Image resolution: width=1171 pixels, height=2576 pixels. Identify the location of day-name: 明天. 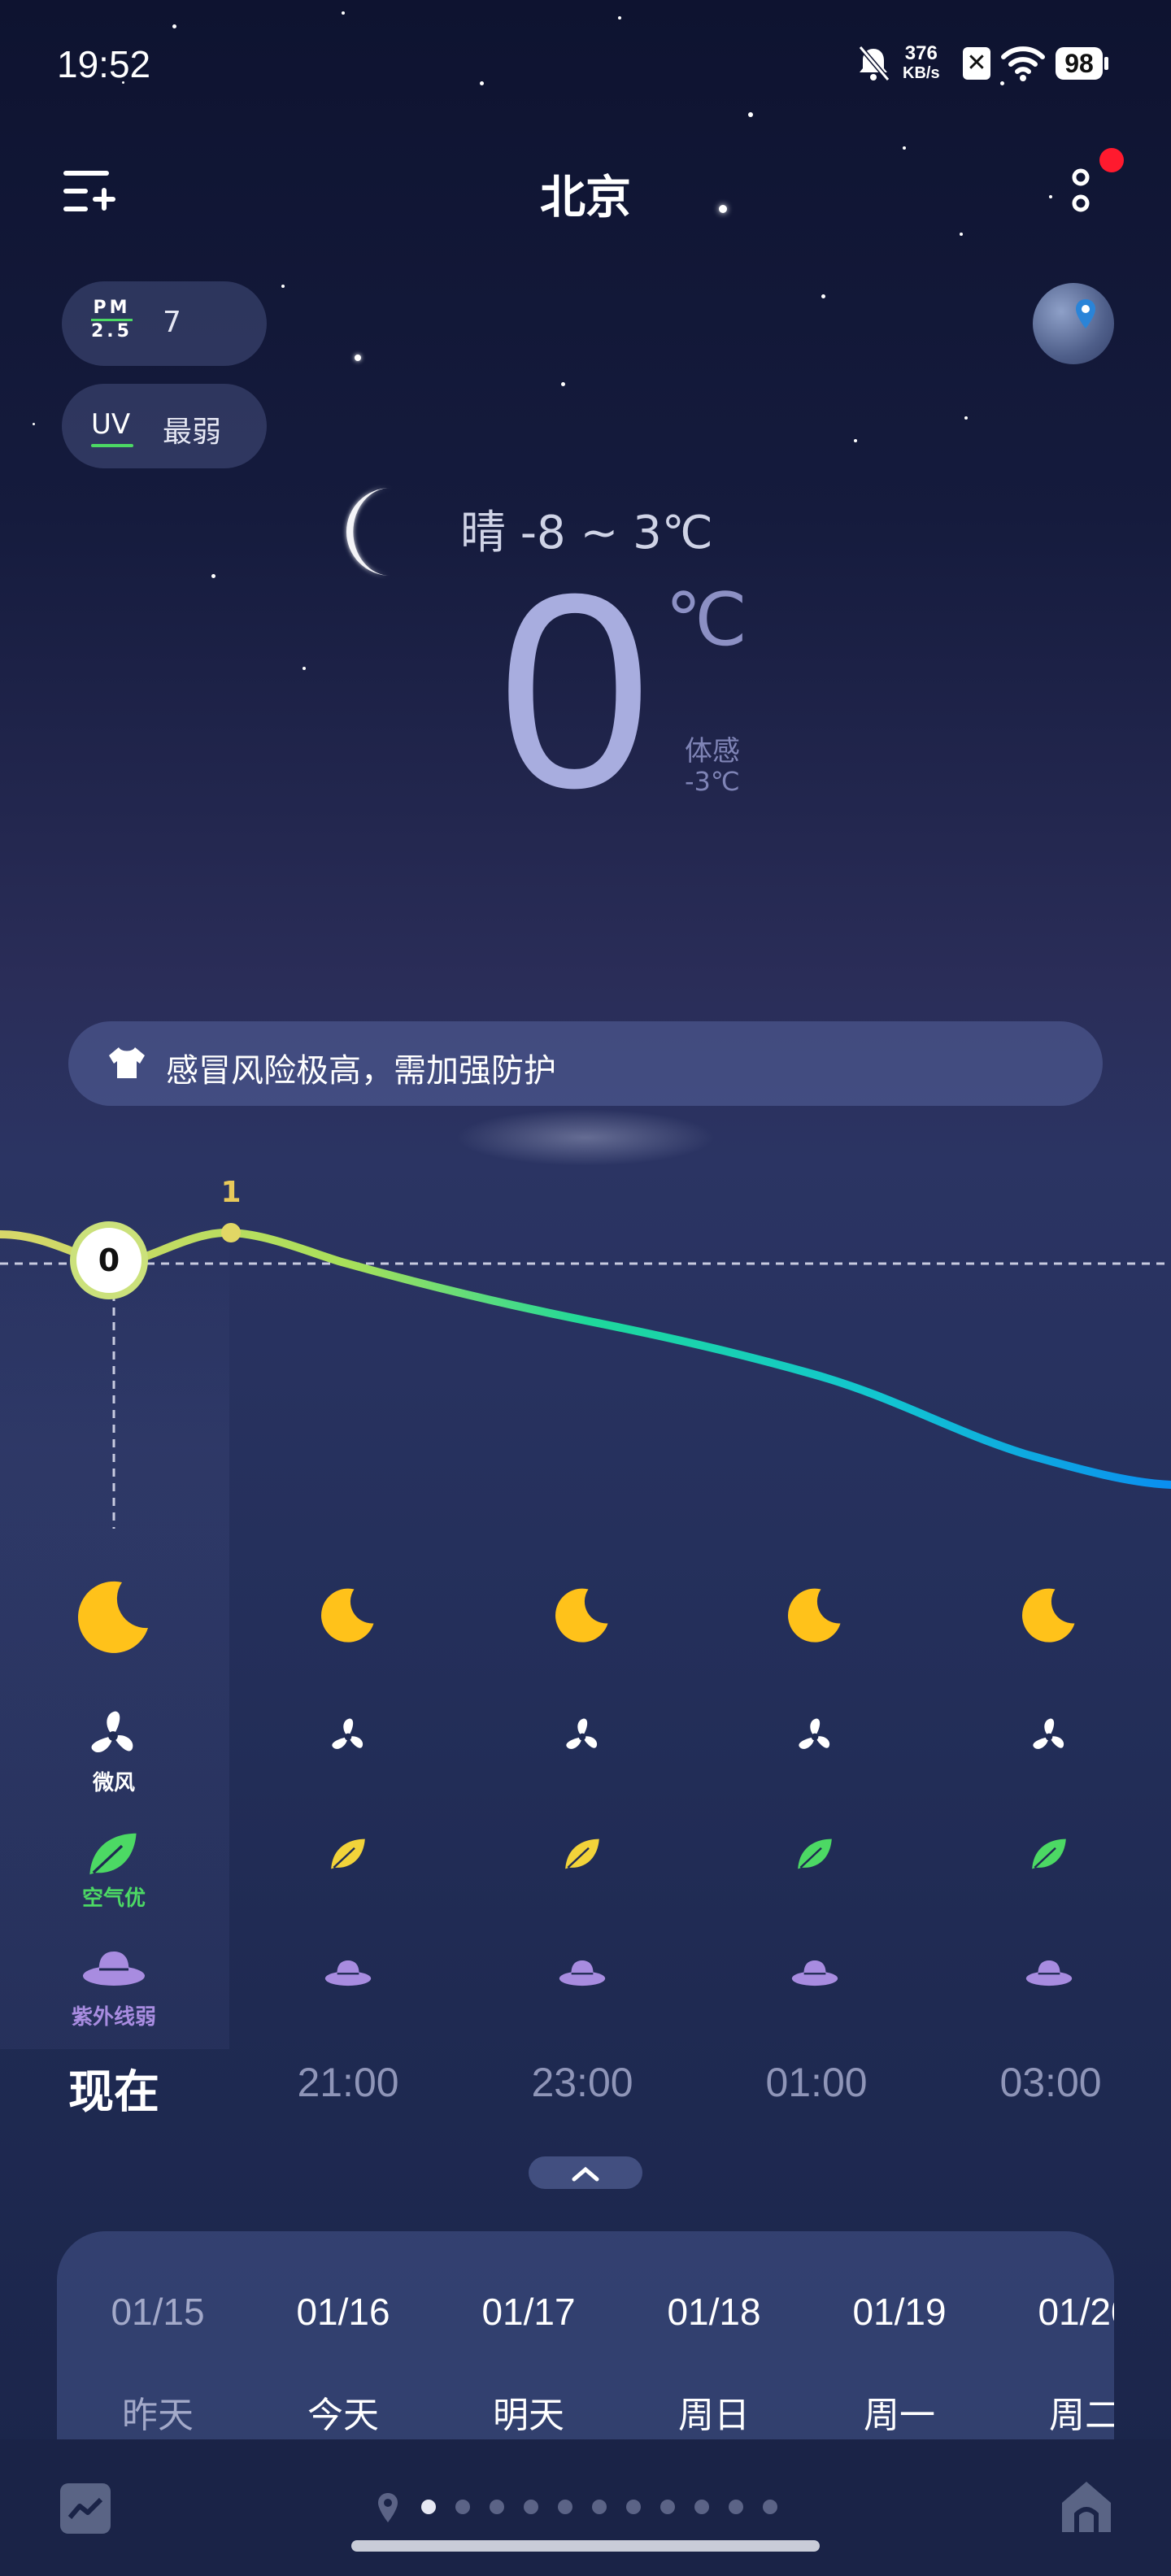
(528, 2412).